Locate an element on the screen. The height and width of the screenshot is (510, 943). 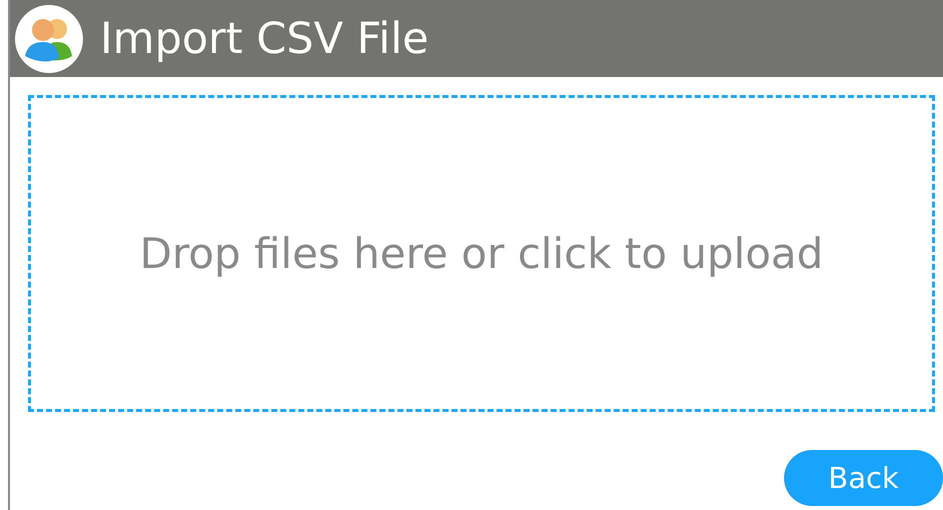
back-button: Back is located at coordinates (863, 478).